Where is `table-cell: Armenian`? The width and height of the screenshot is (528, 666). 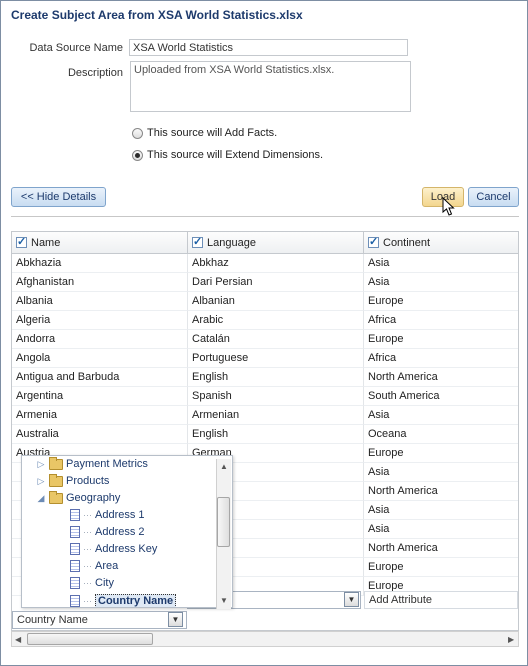
table-cell: Armenian is located at coordinates (276, 415).